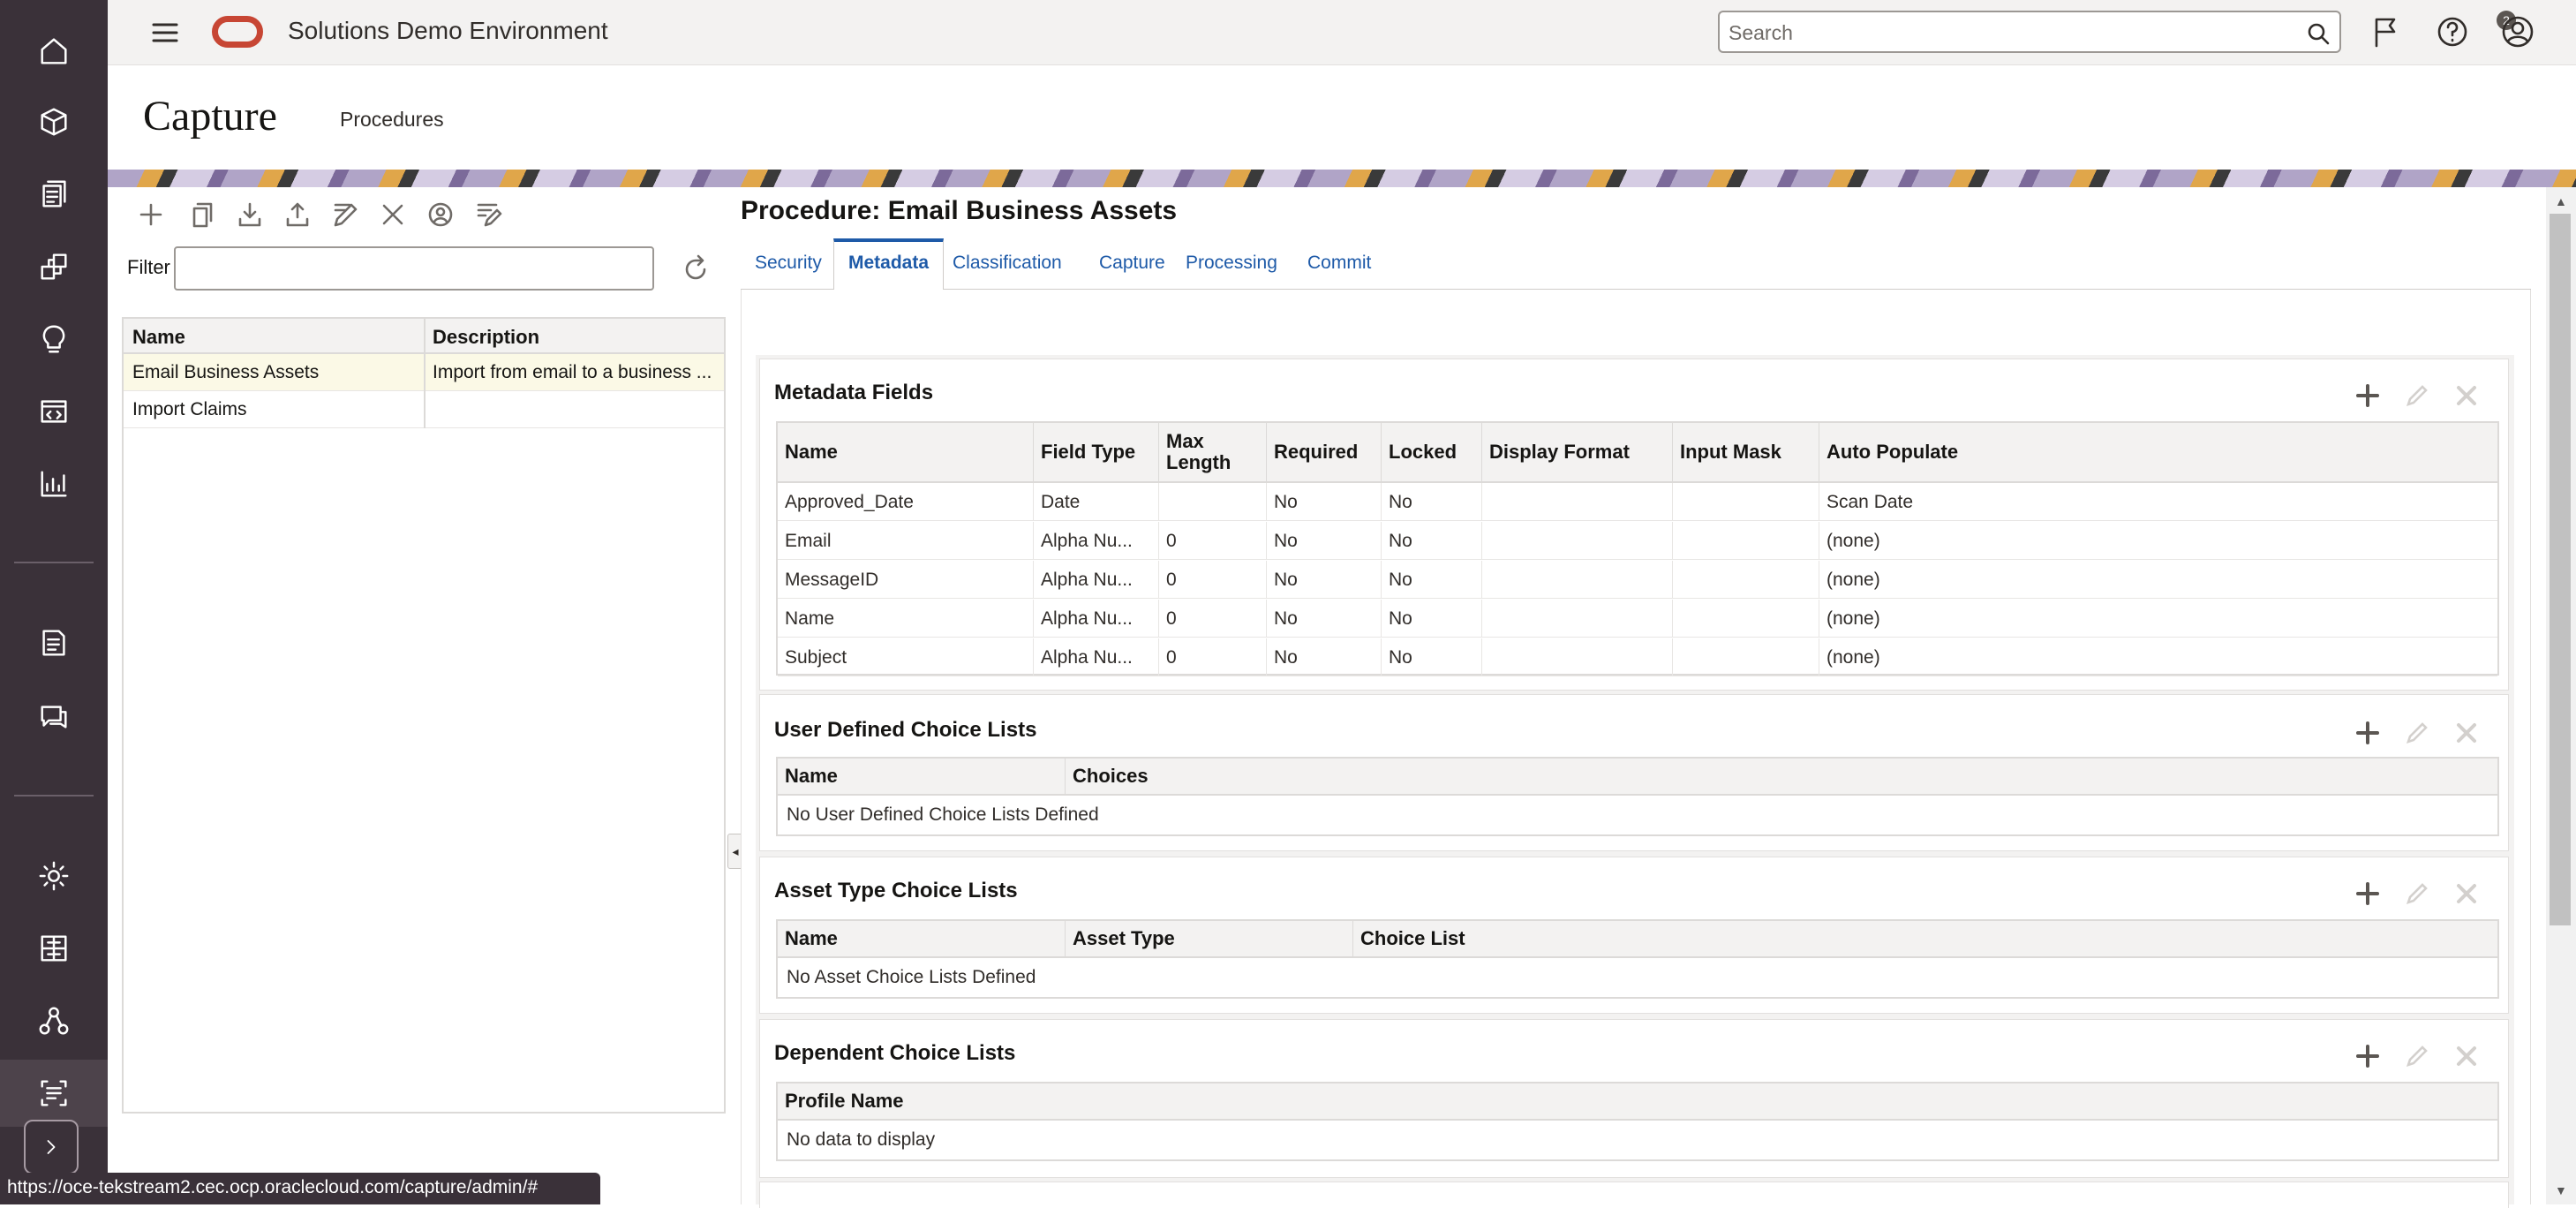 The image size is (2576, 1208). I want to click on search-placeholder: Search, so click(1761, 32).